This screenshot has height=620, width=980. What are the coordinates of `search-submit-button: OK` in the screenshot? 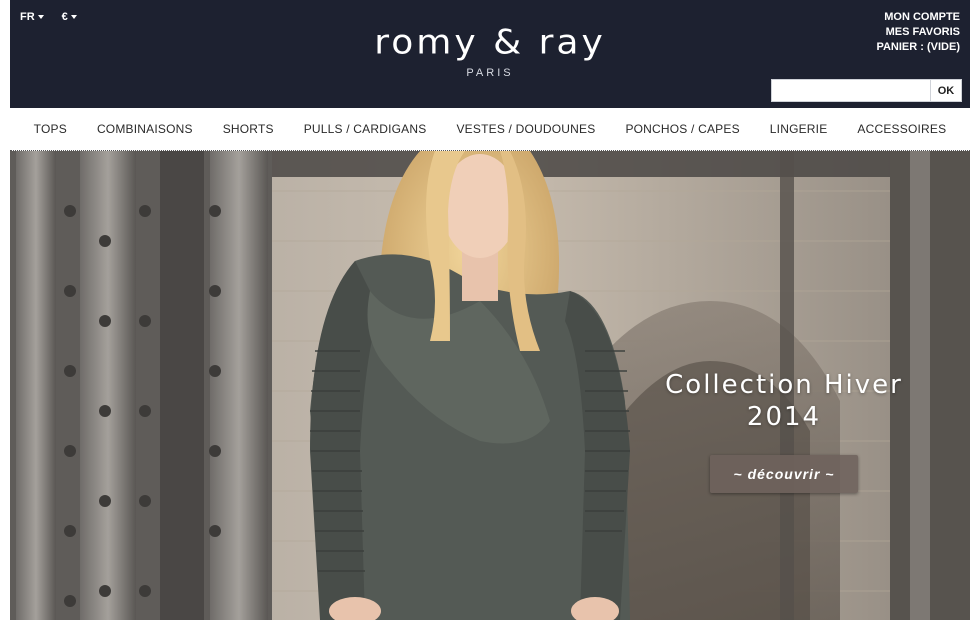 It's located at (946, 90).